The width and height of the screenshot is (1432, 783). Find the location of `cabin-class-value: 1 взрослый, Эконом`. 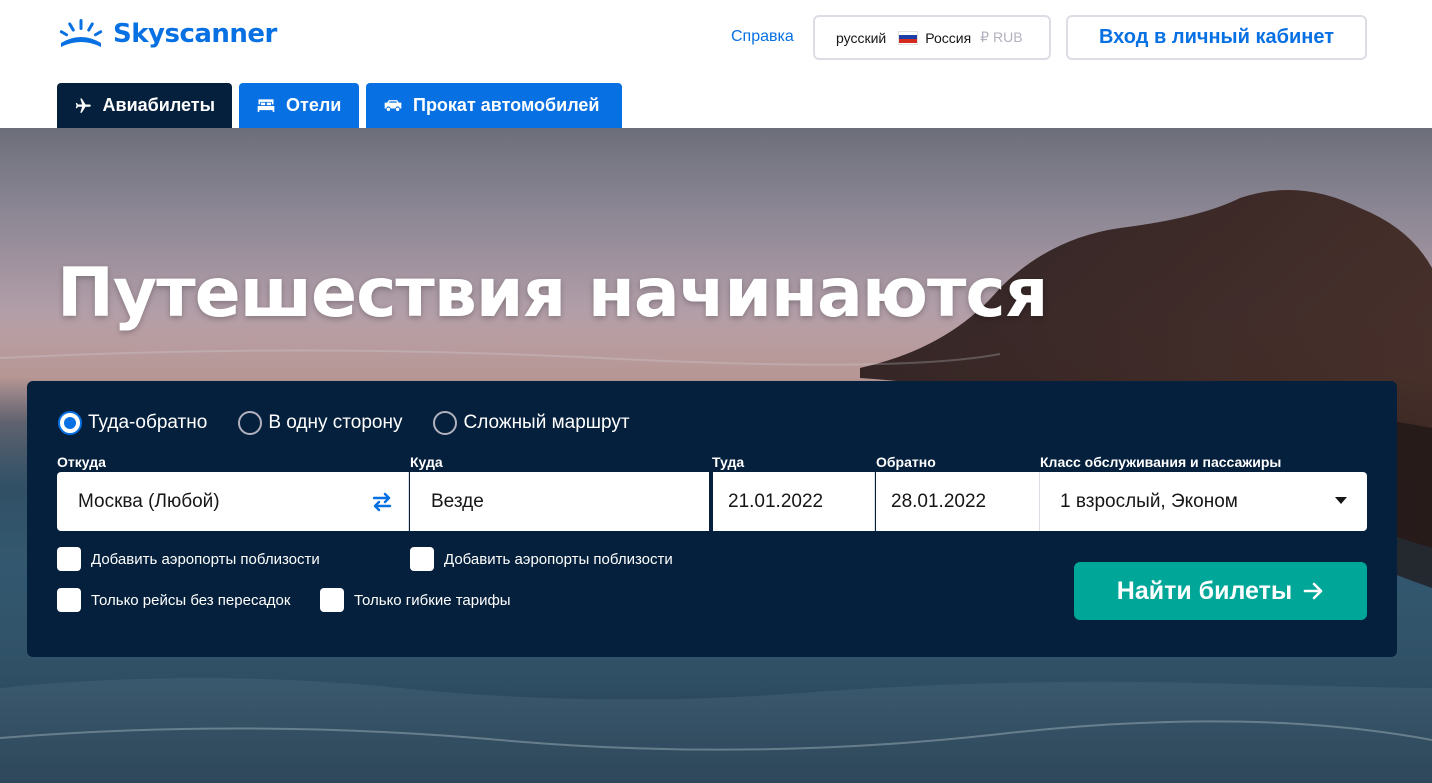

cabin-class-value: 1 взрослый, Эконом is located at coordinates (1149, 501).